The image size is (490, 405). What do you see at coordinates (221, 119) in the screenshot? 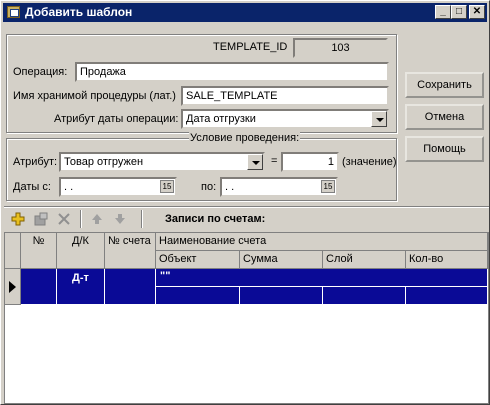
I see `date-attr-value: Дата отгрузки` at bounding box center [221, 119].